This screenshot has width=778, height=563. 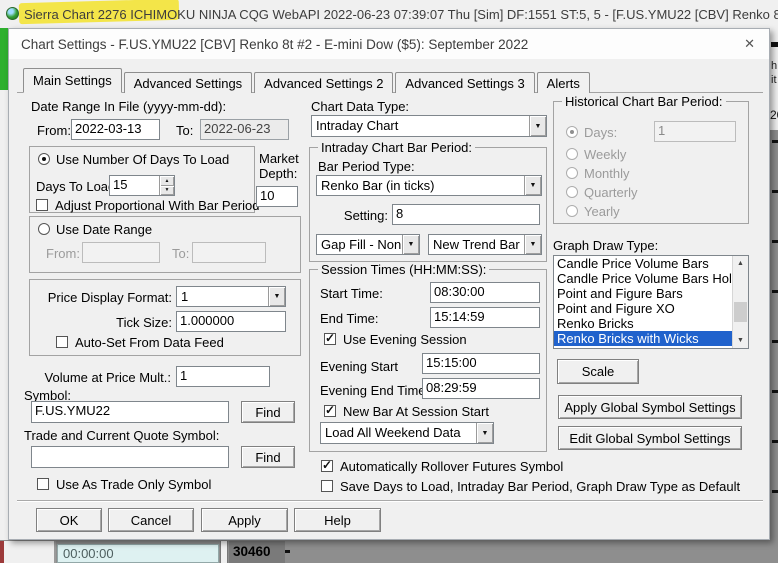 I want to click on sierra-chart-globe-icon, so click(x=12, y=13).